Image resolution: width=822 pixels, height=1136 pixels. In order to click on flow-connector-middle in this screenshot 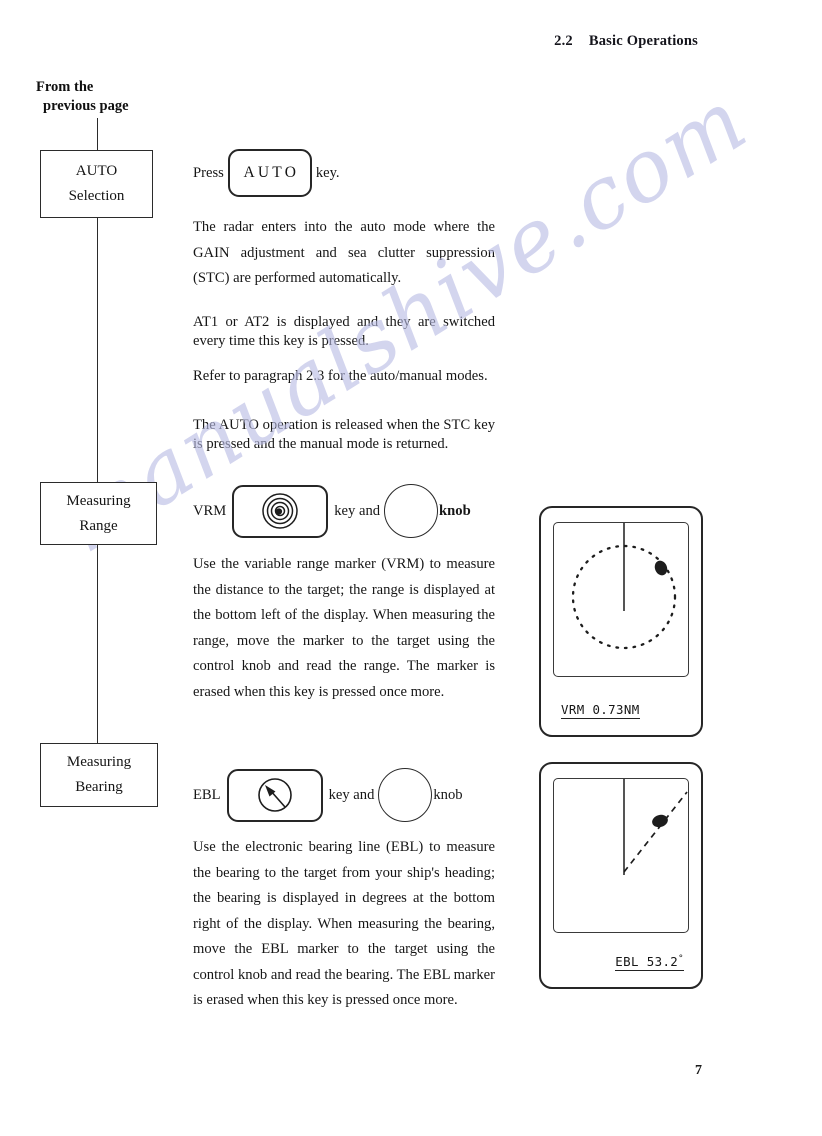, I will do `click(98, 350)`.